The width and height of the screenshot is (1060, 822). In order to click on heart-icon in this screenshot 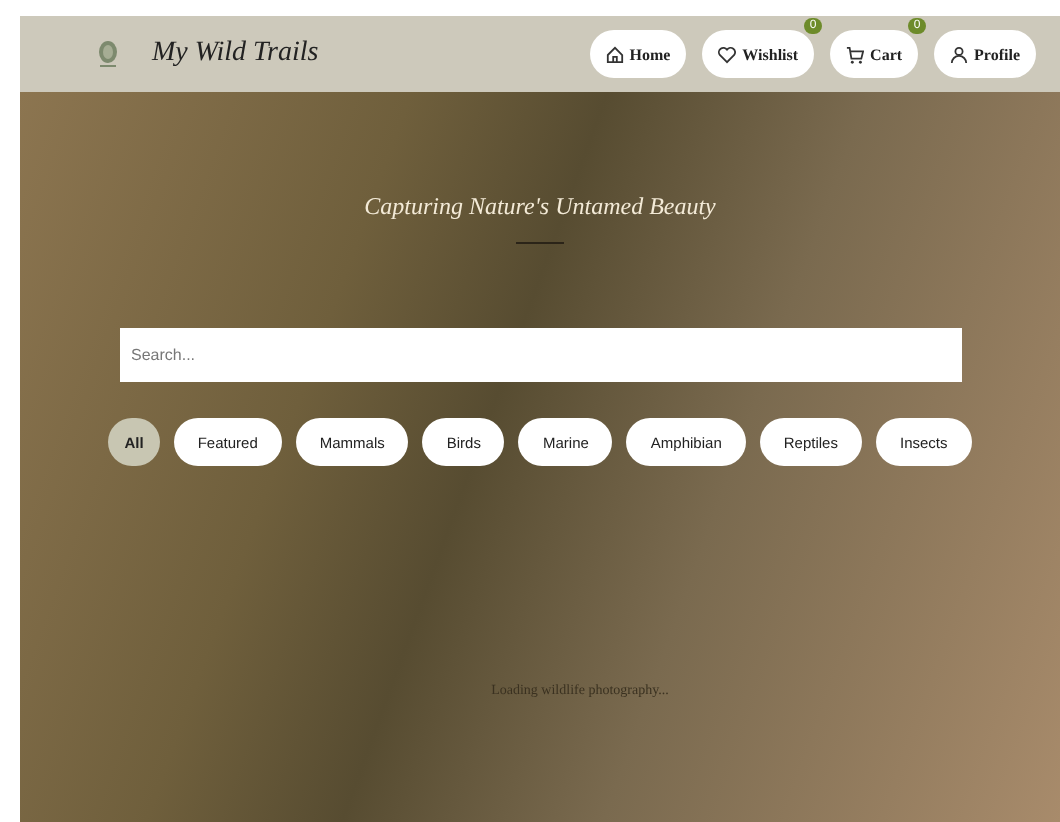, I will do `click(727, 54)`.